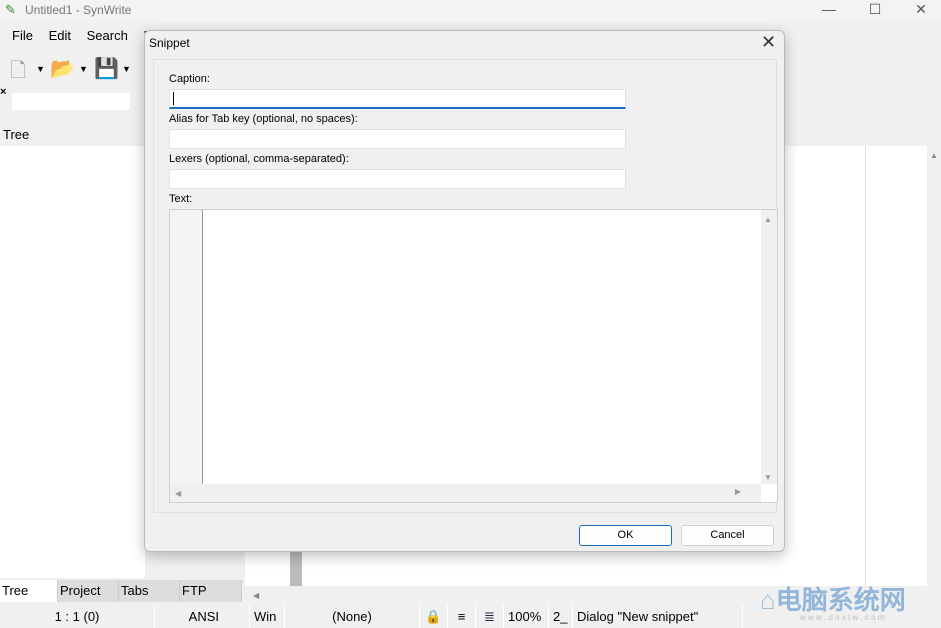  Describe the element at coordinates (181, 199) in the screenshot. I see `text-label: Text:` at that location.